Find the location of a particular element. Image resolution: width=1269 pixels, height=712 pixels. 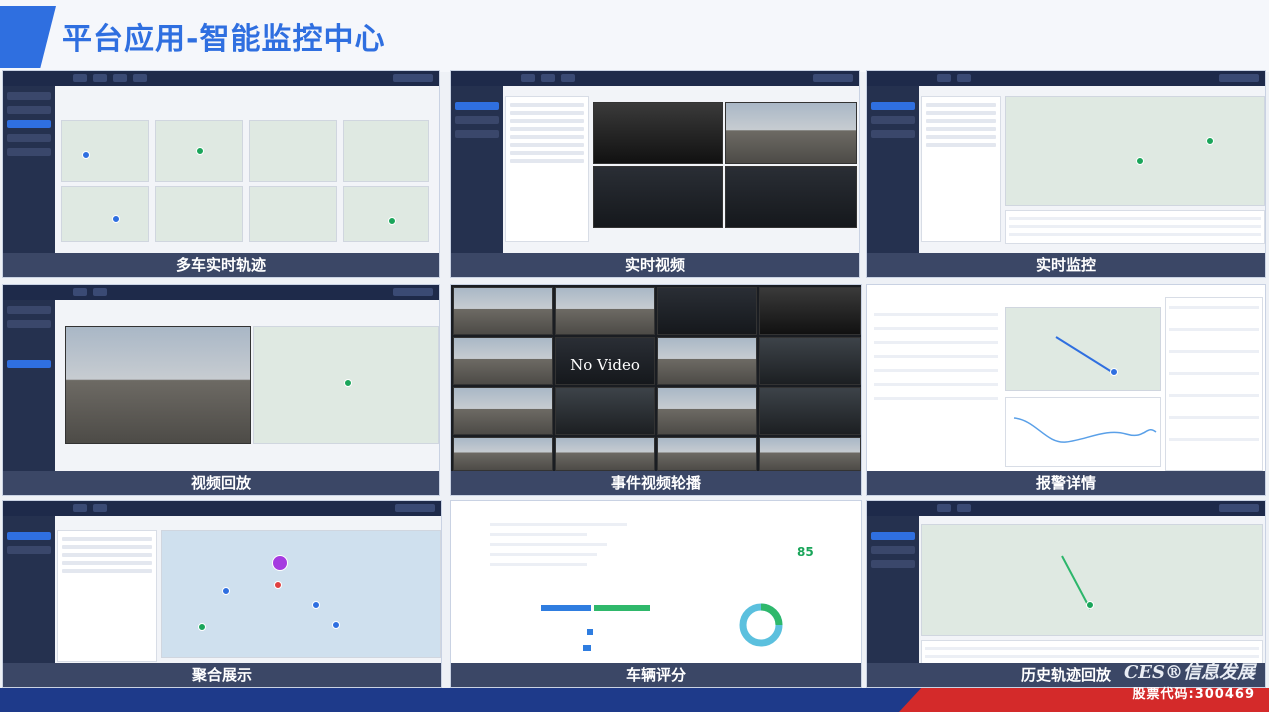

monitor-map is located at coordinates (1135, 151).